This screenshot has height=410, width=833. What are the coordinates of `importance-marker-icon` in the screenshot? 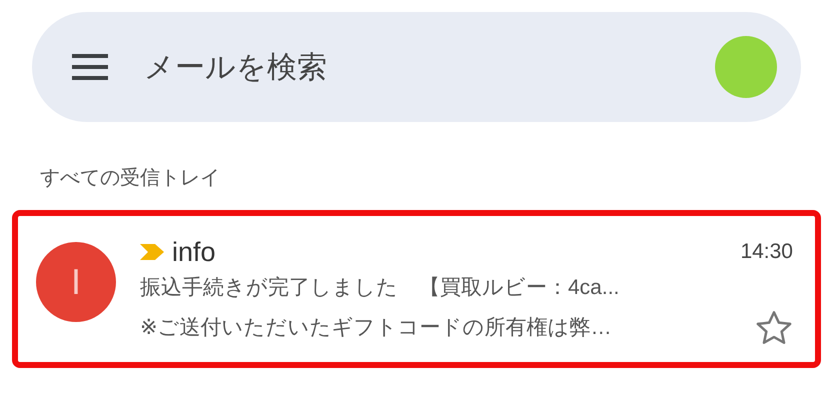 It's located at (152, 252).